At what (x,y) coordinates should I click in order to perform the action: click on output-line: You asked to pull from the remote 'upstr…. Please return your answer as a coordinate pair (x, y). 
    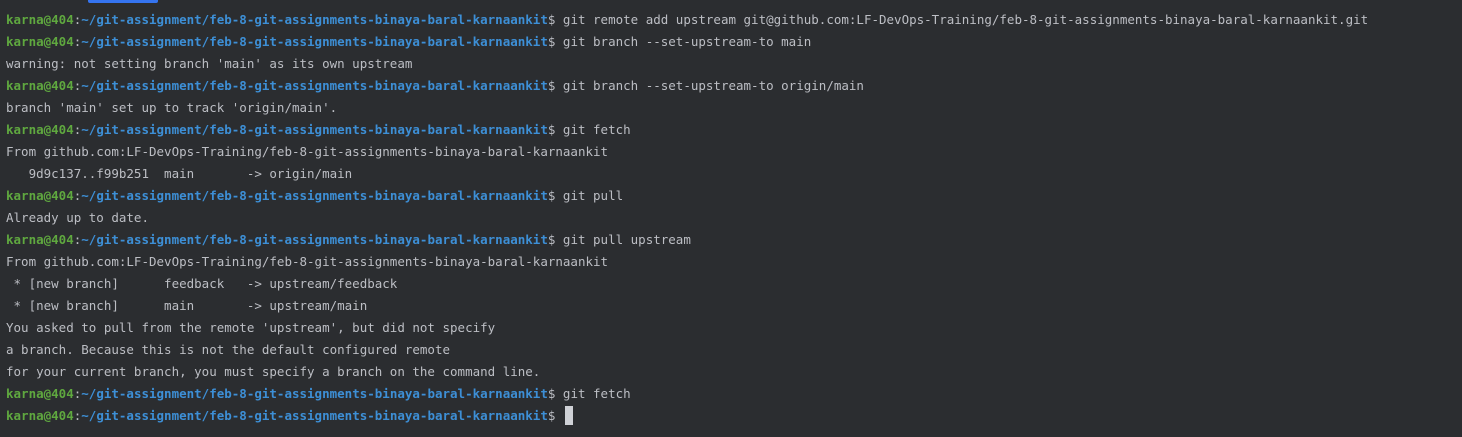
    Looking at the image, I should click on (251, 327).